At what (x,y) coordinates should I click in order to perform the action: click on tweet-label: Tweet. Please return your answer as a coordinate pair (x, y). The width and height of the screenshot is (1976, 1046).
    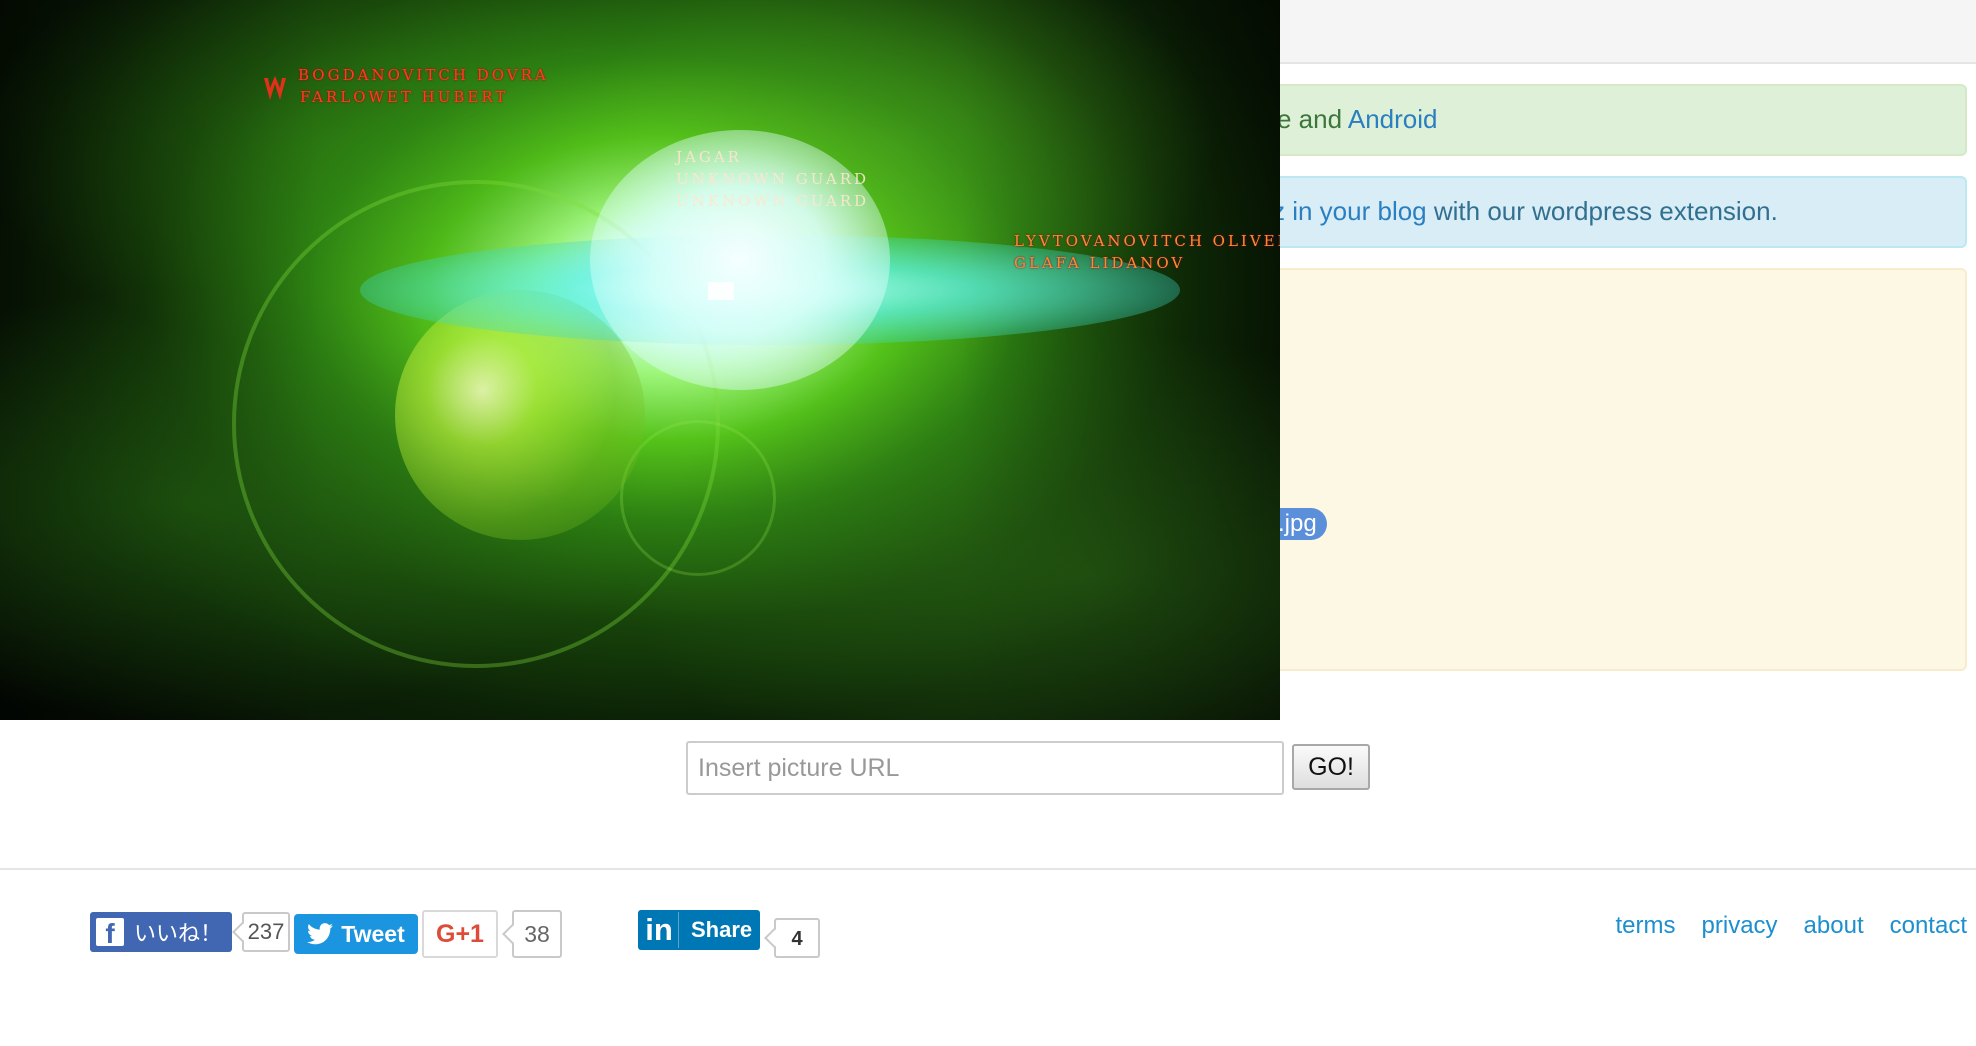
    Looking at the image, I should click on (373, 933).